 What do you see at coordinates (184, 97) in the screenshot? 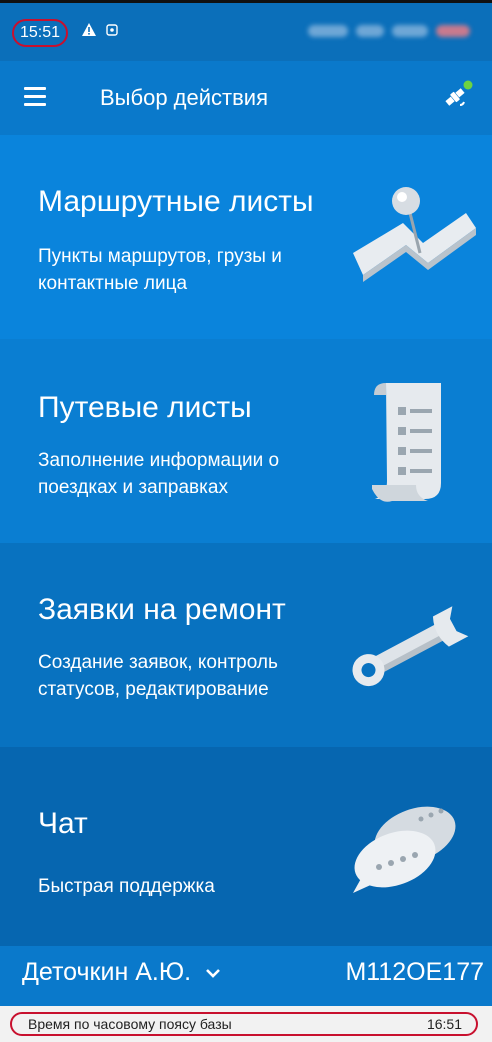
I see `page-title: Выбор действия` at bounding box center [184, 97].